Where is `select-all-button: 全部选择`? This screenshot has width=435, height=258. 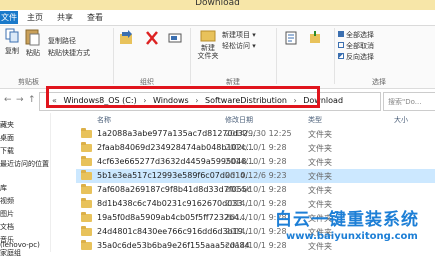 select-all-button: 全部选择 is located at coordinates (356, 35).